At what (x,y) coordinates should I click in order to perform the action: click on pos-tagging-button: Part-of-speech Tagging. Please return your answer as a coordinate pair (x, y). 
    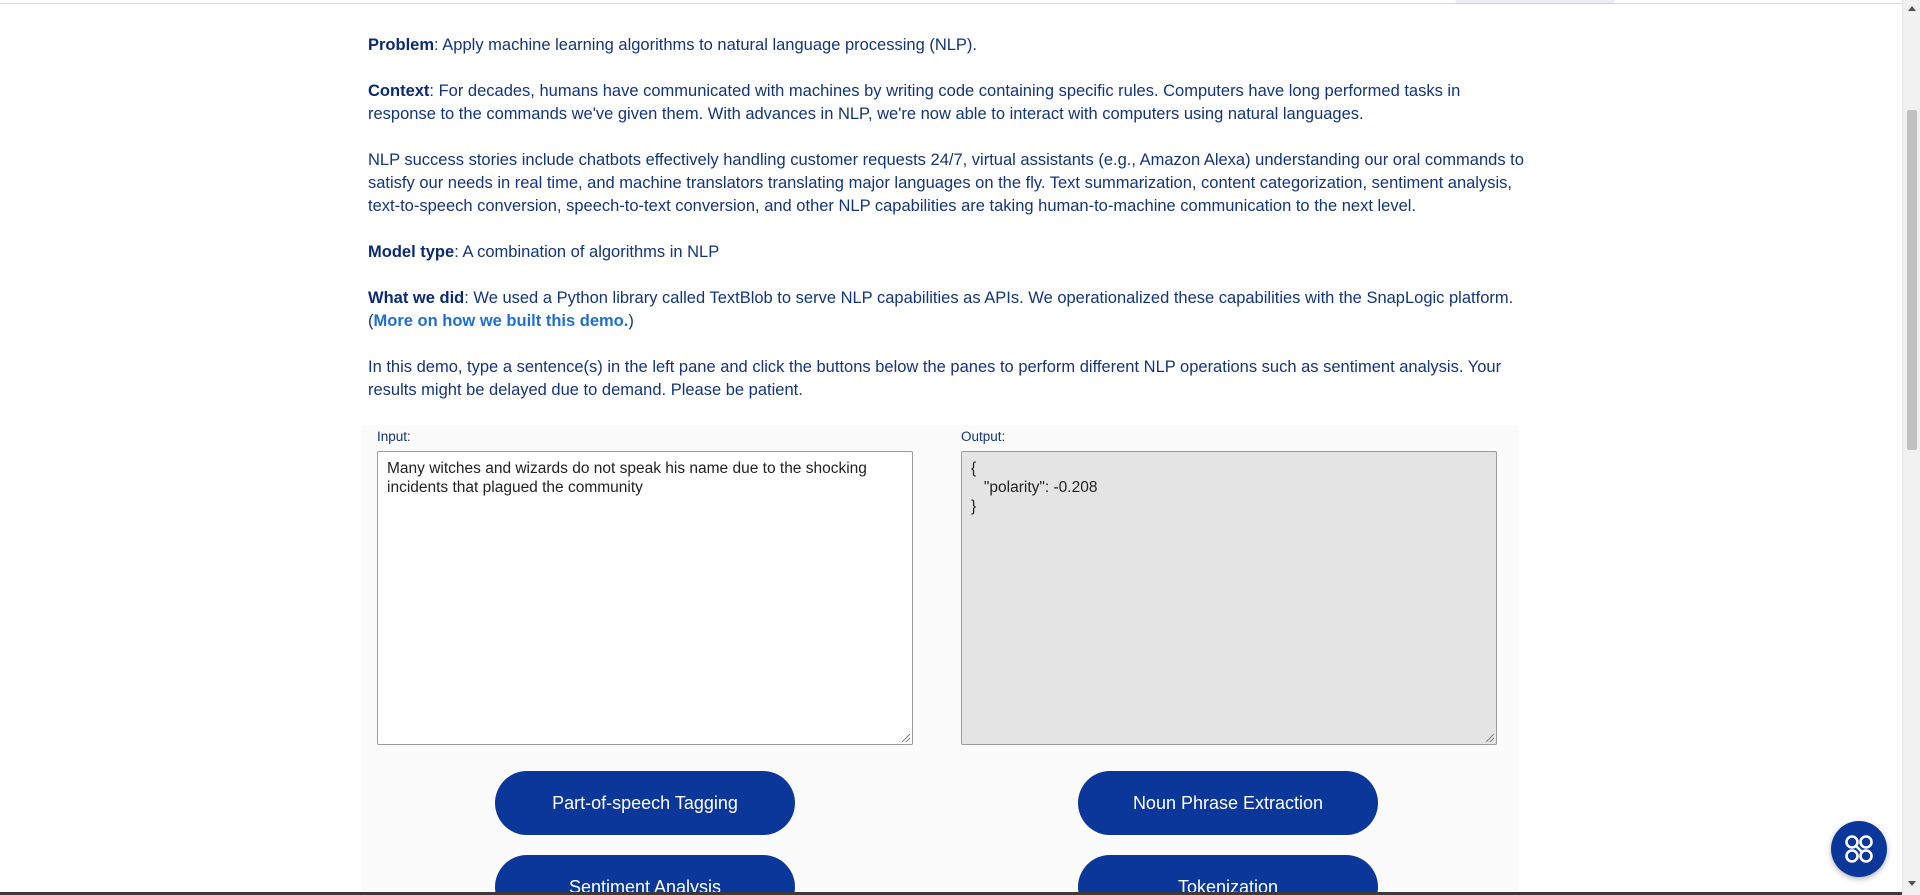
    Looking at the image, I should click on (645, 803).